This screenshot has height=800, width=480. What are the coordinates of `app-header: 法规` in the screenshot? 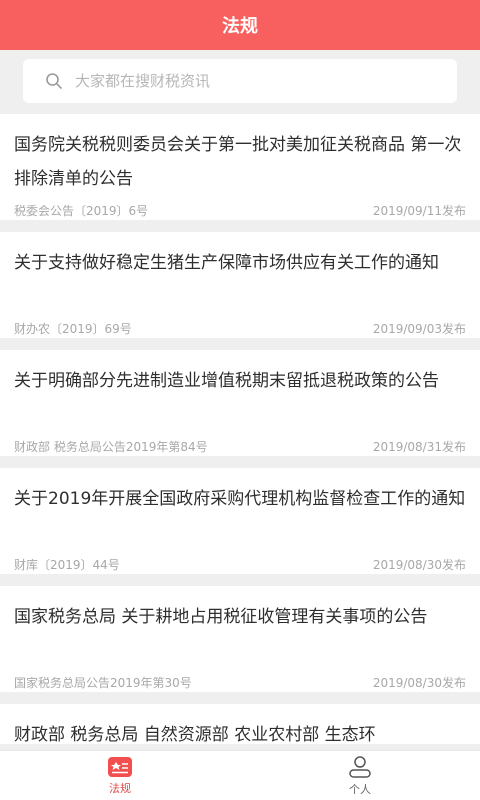 It's located at (240, 25).